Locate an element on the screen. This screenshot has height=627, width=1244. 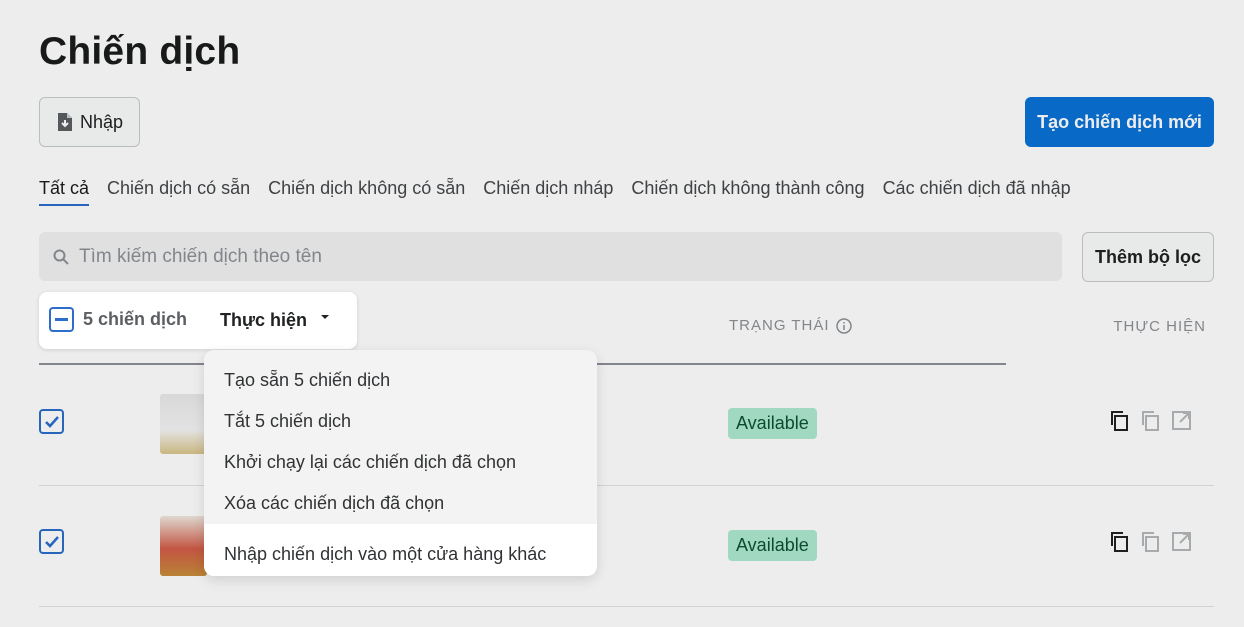
bulk-actions-button: Thực hiện is located at coordinates (275, 320).